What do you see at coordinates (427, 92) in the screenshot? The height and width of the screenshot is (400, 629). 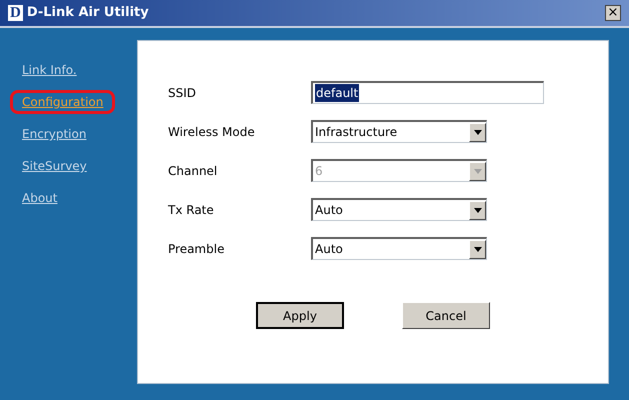 I see `input-field: default` at bounding box center [427, 92].